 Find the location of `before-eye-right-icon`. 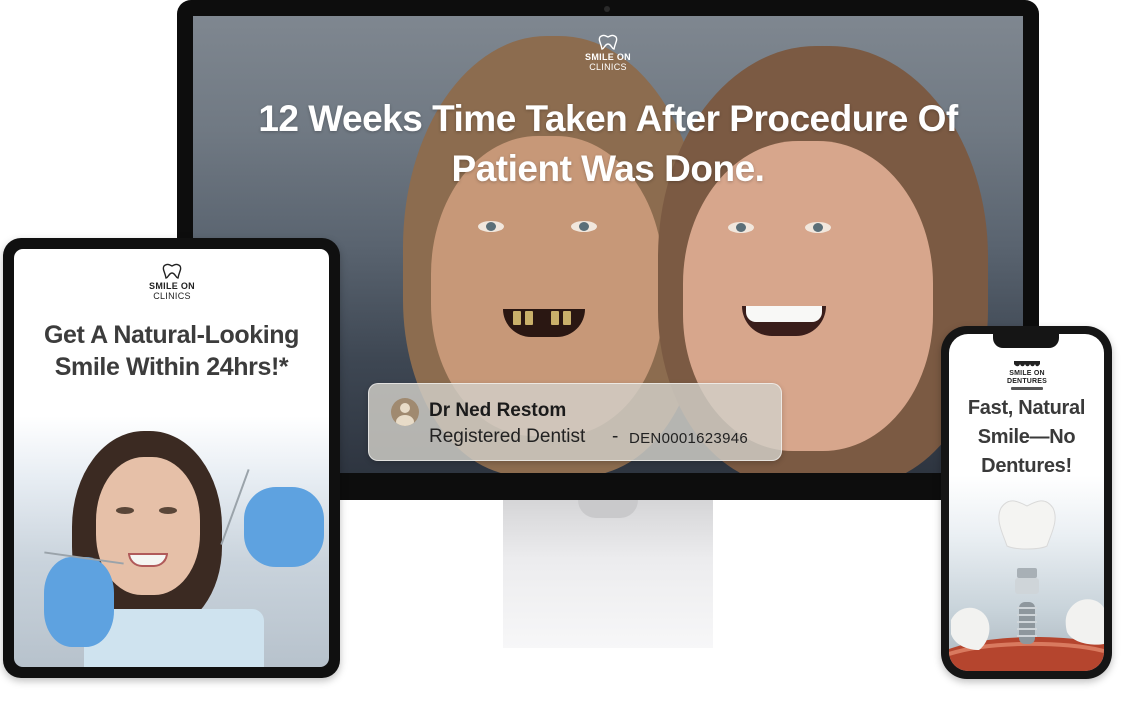

before-eye-right-icon is located at coordinates (584, 226).